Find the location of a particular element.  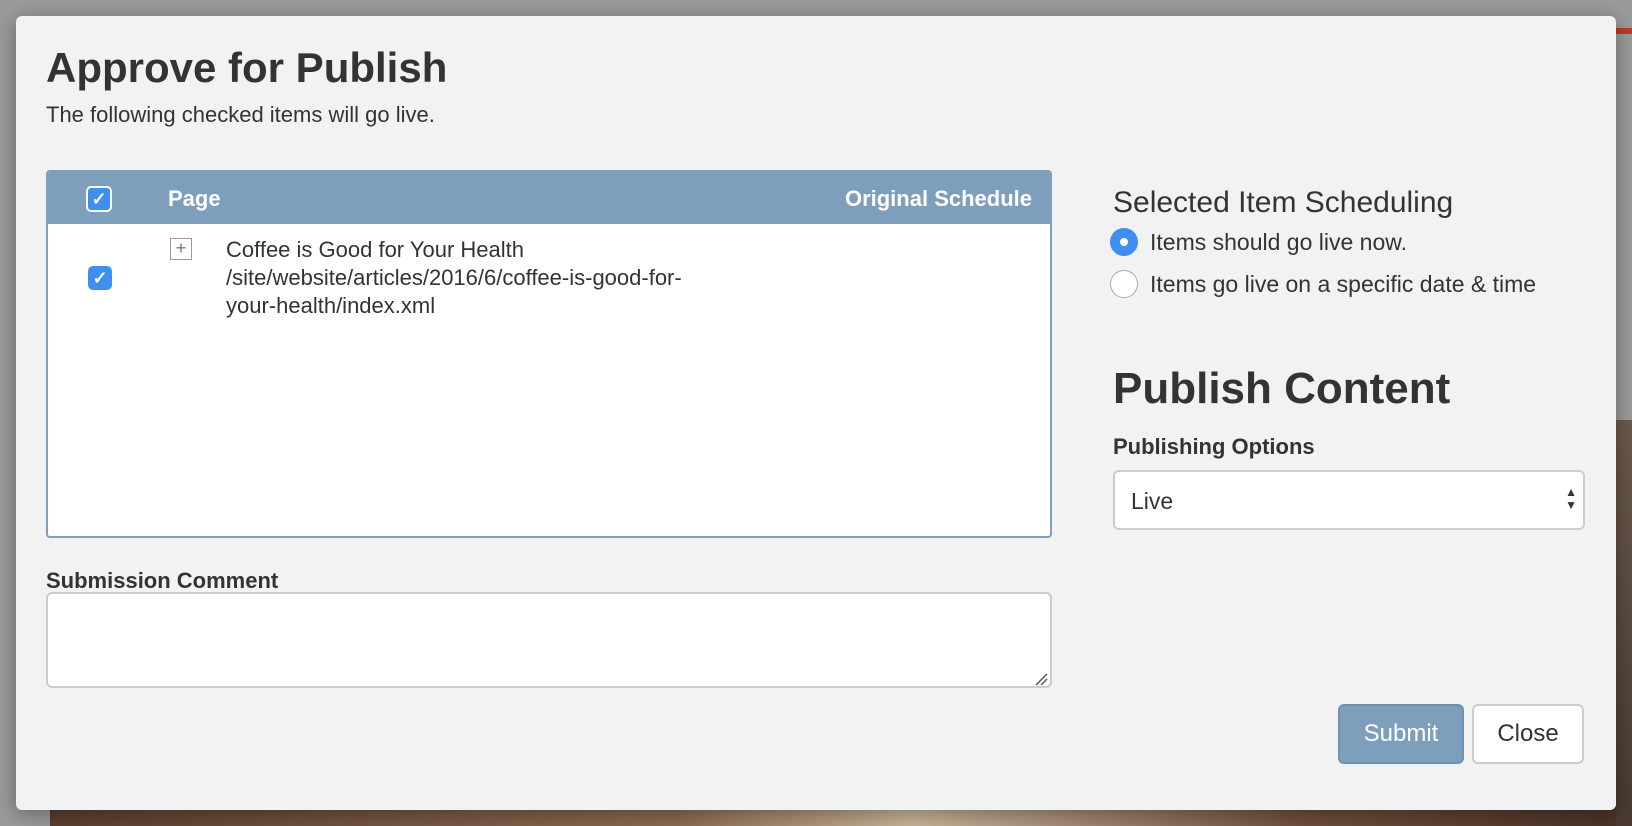

radio-label-scheduled: Items go live on a specific date & time is located at coordinates (1343, 283).